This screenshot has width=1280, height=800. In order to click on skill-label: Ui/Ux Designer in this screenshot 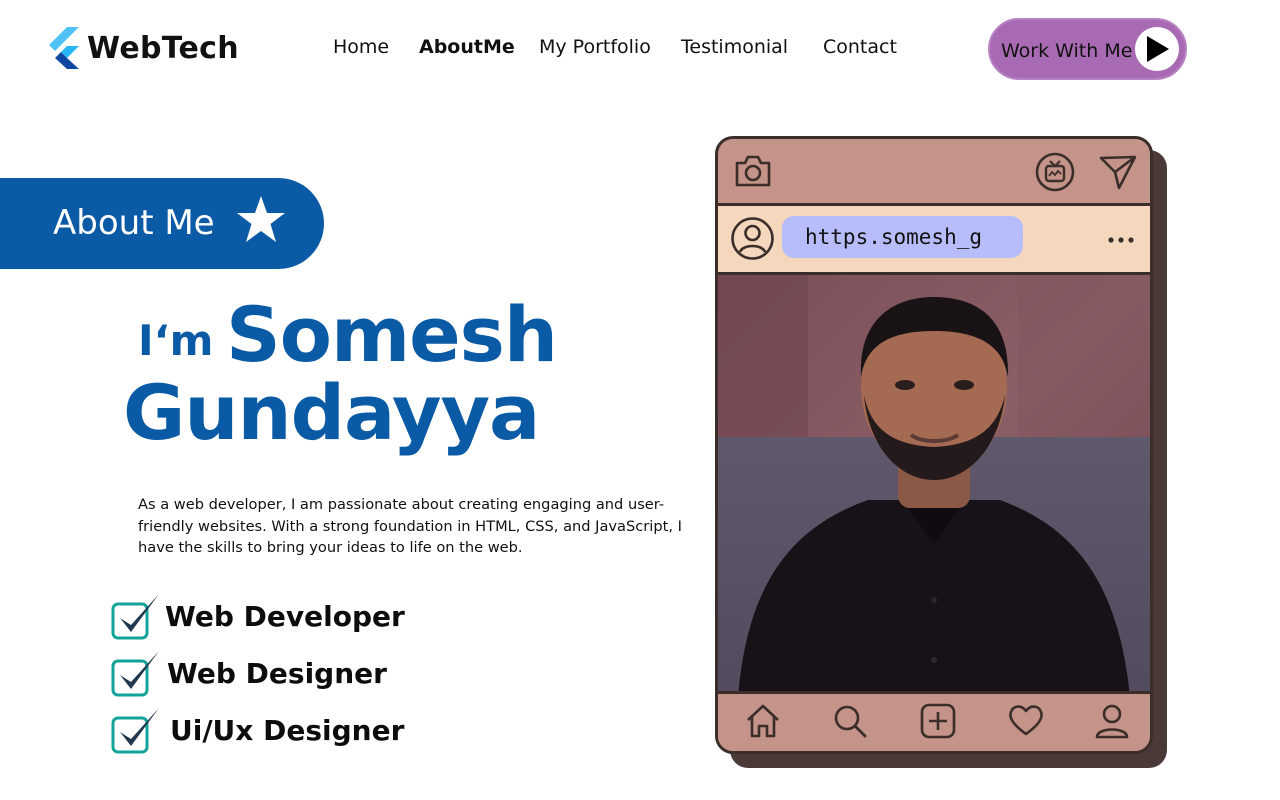, I will do `click(287, 730)`.